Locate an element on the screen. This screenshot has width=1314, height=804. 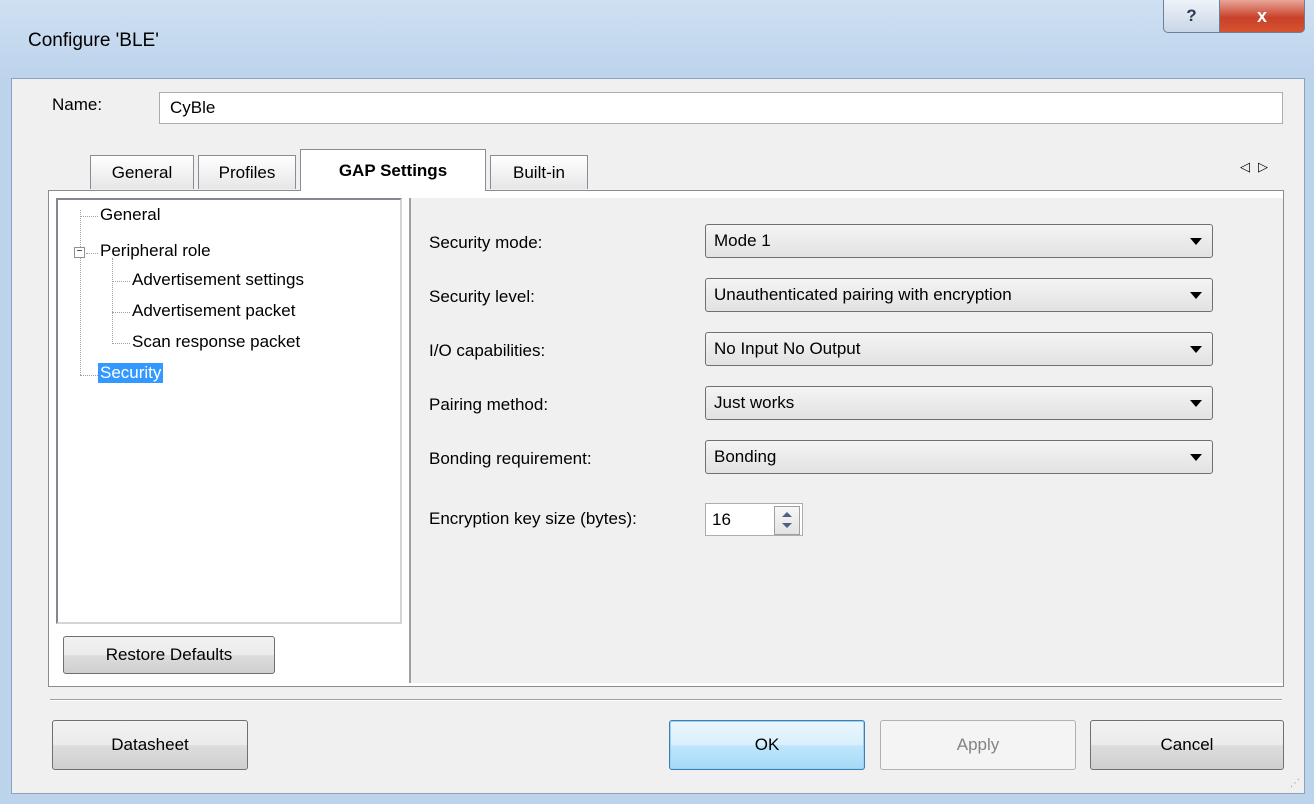
security-level-label: Security level: is located at coordinates (482, 296).